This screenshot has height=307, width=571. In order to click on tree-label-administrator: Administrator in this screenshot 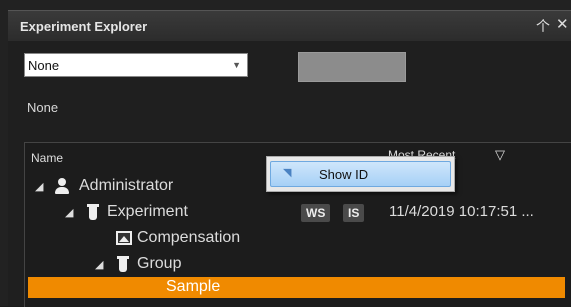, I will do `click(126, 185)`.